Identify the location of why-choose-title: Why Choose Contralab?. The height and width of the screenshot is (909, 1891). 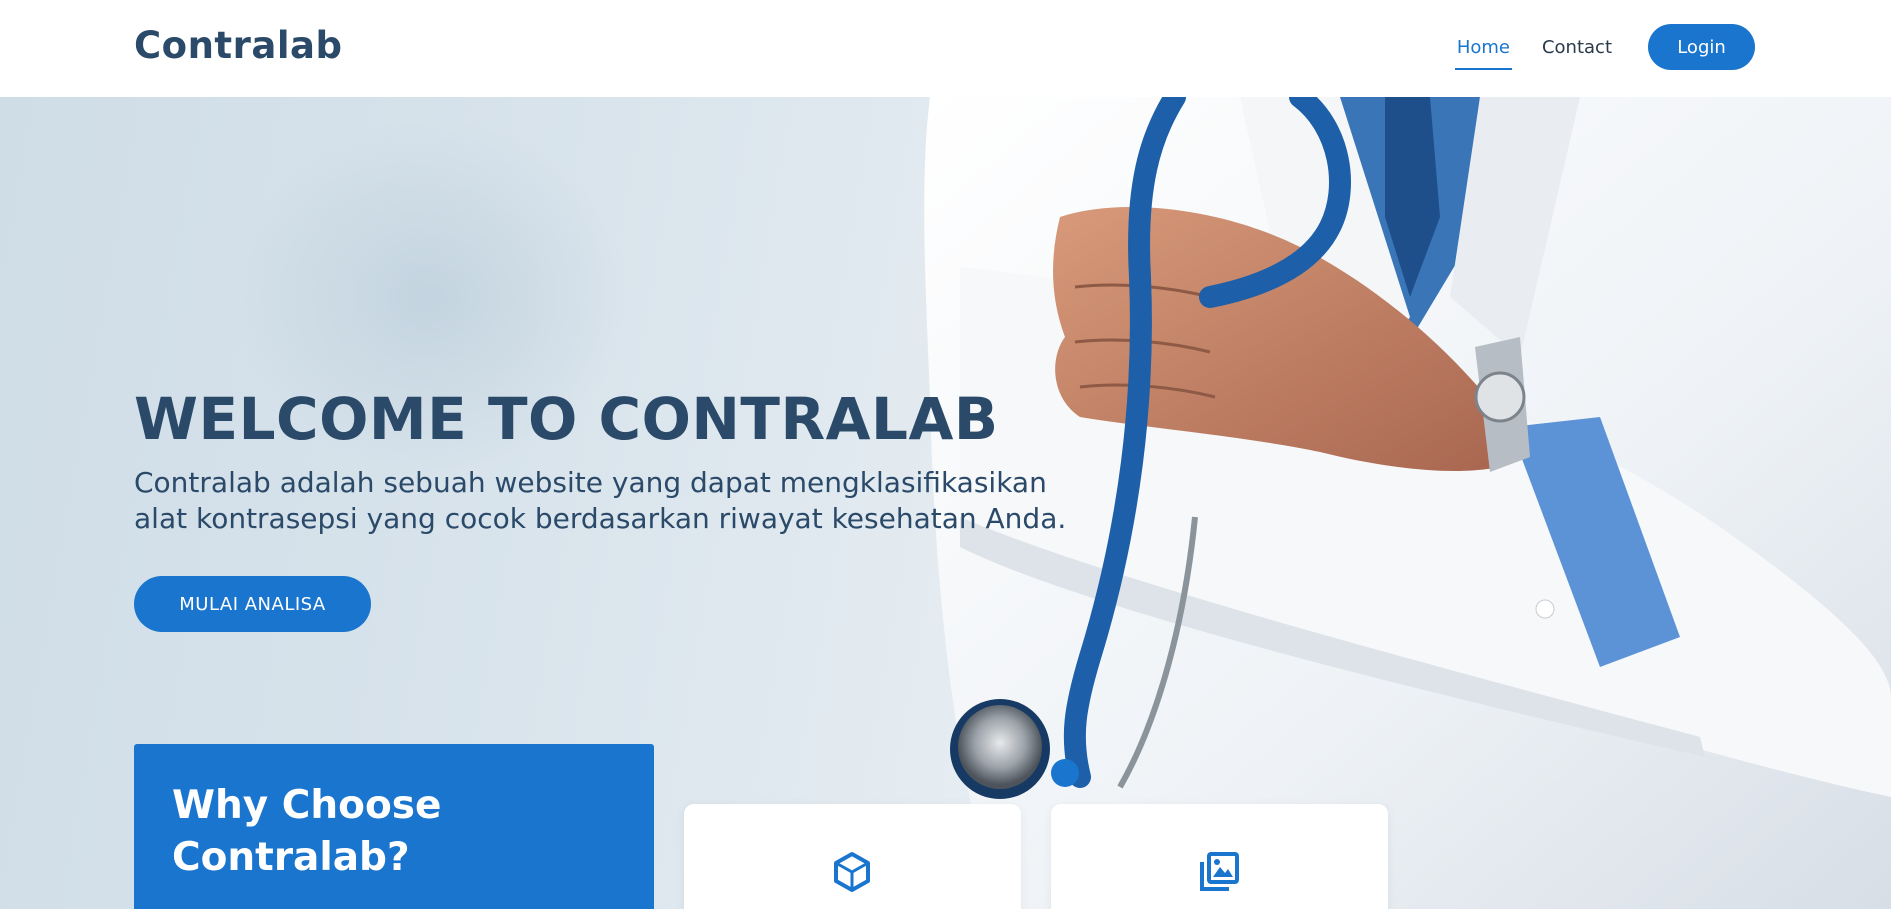
(307, 831).